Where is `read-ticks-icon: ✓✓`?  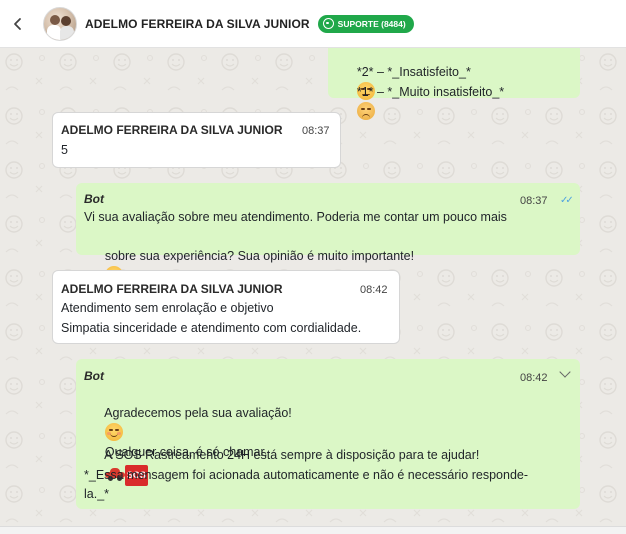
read-ticks-icon: ✓✓ is located at coordinates (567, 200).